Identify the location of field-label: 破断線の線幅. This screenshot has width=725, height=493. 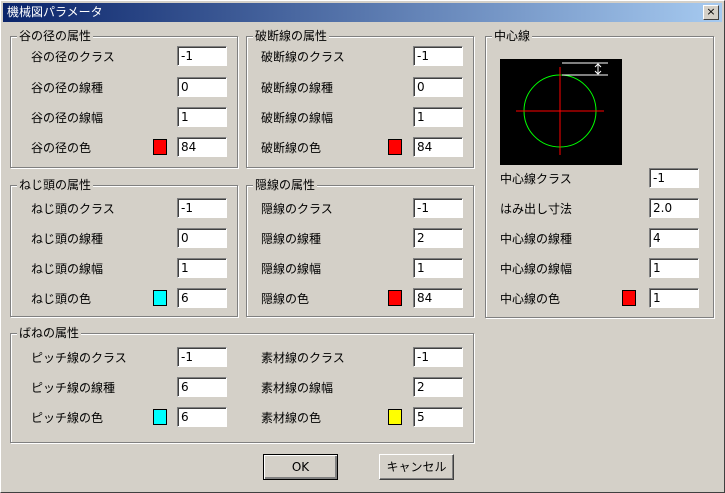
(297, 118).